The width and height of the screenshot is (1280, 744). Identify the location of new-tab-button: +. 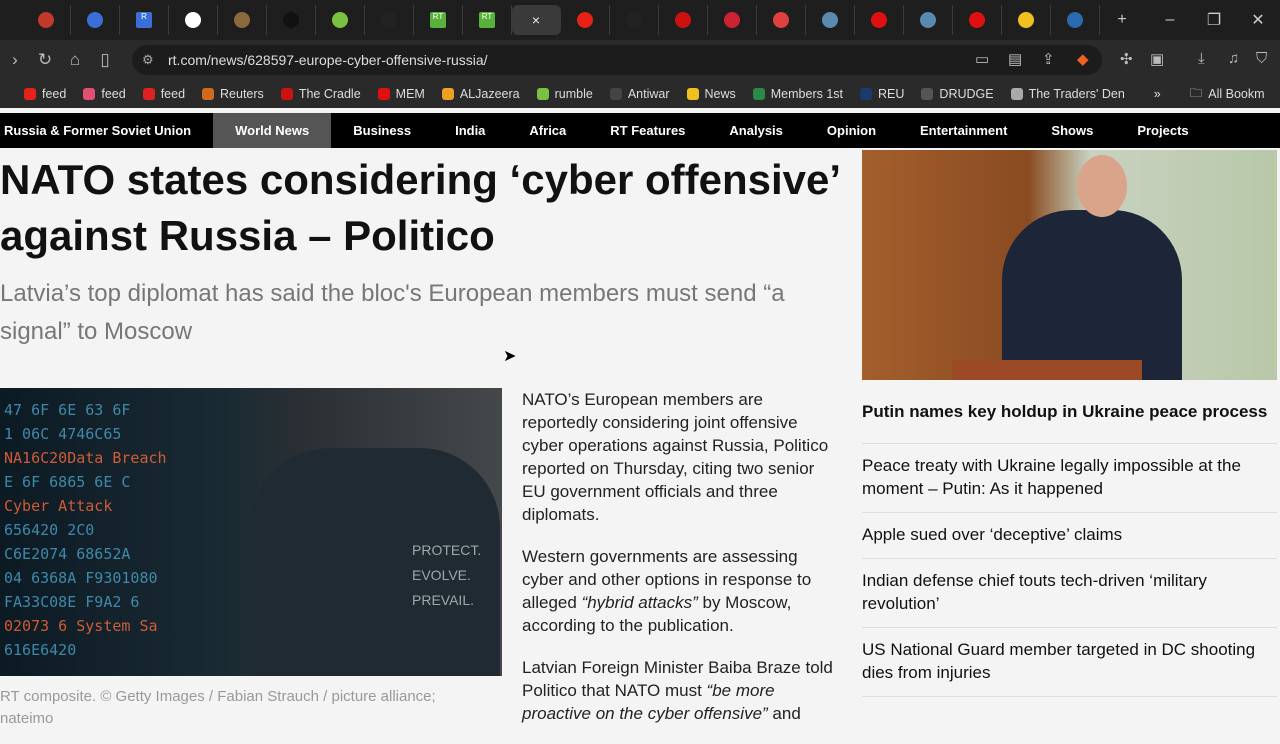
(1122, 20).